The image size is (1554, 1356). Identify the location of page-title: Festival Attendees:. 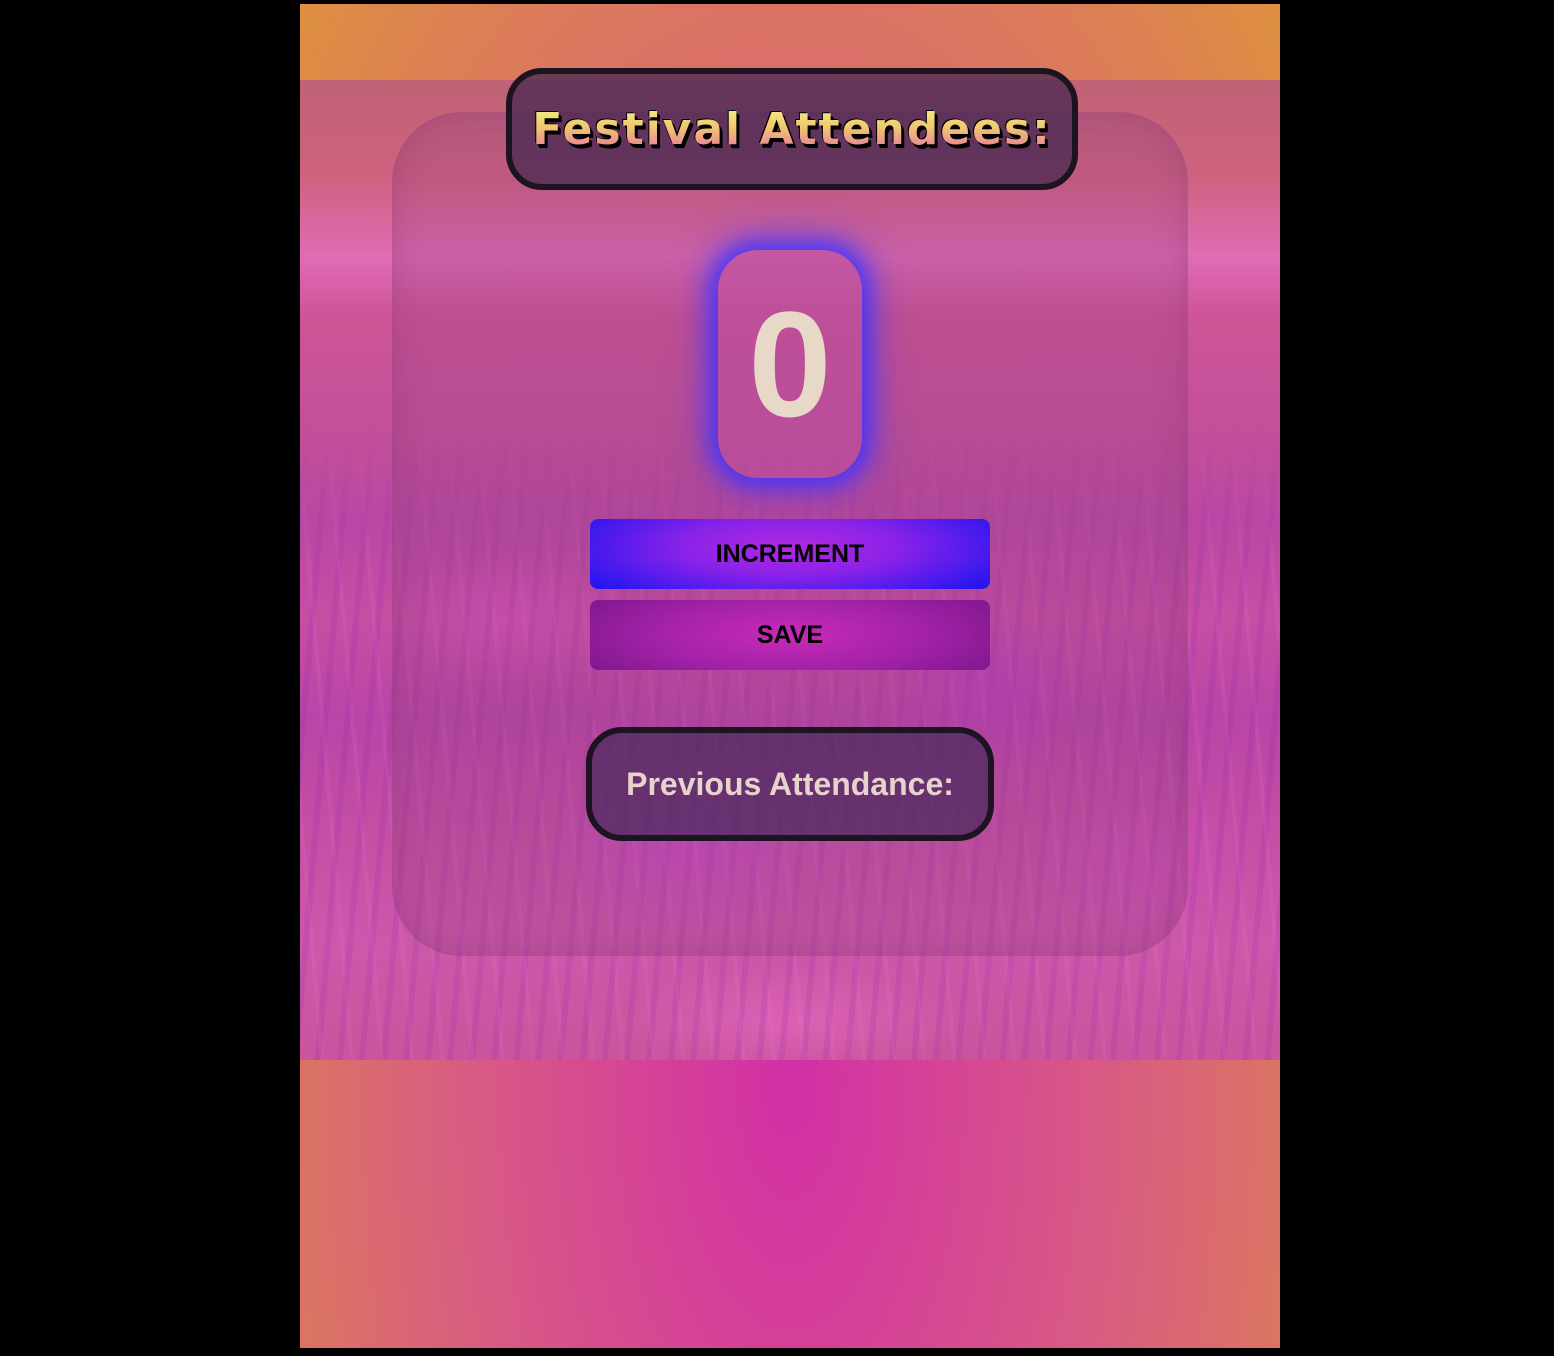
(792, 129).